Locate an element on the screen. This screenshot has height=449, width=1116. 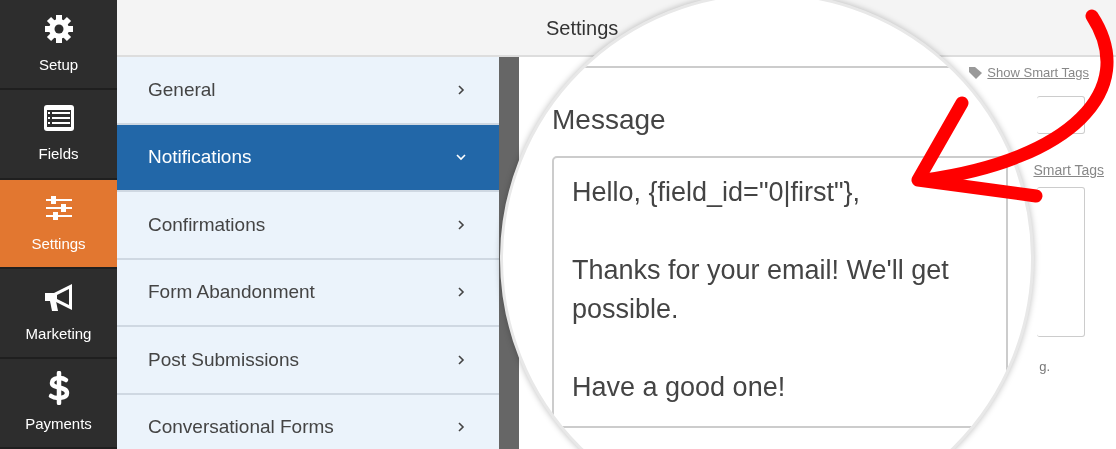
page-title: Settings is located at coordinates (582, 28).